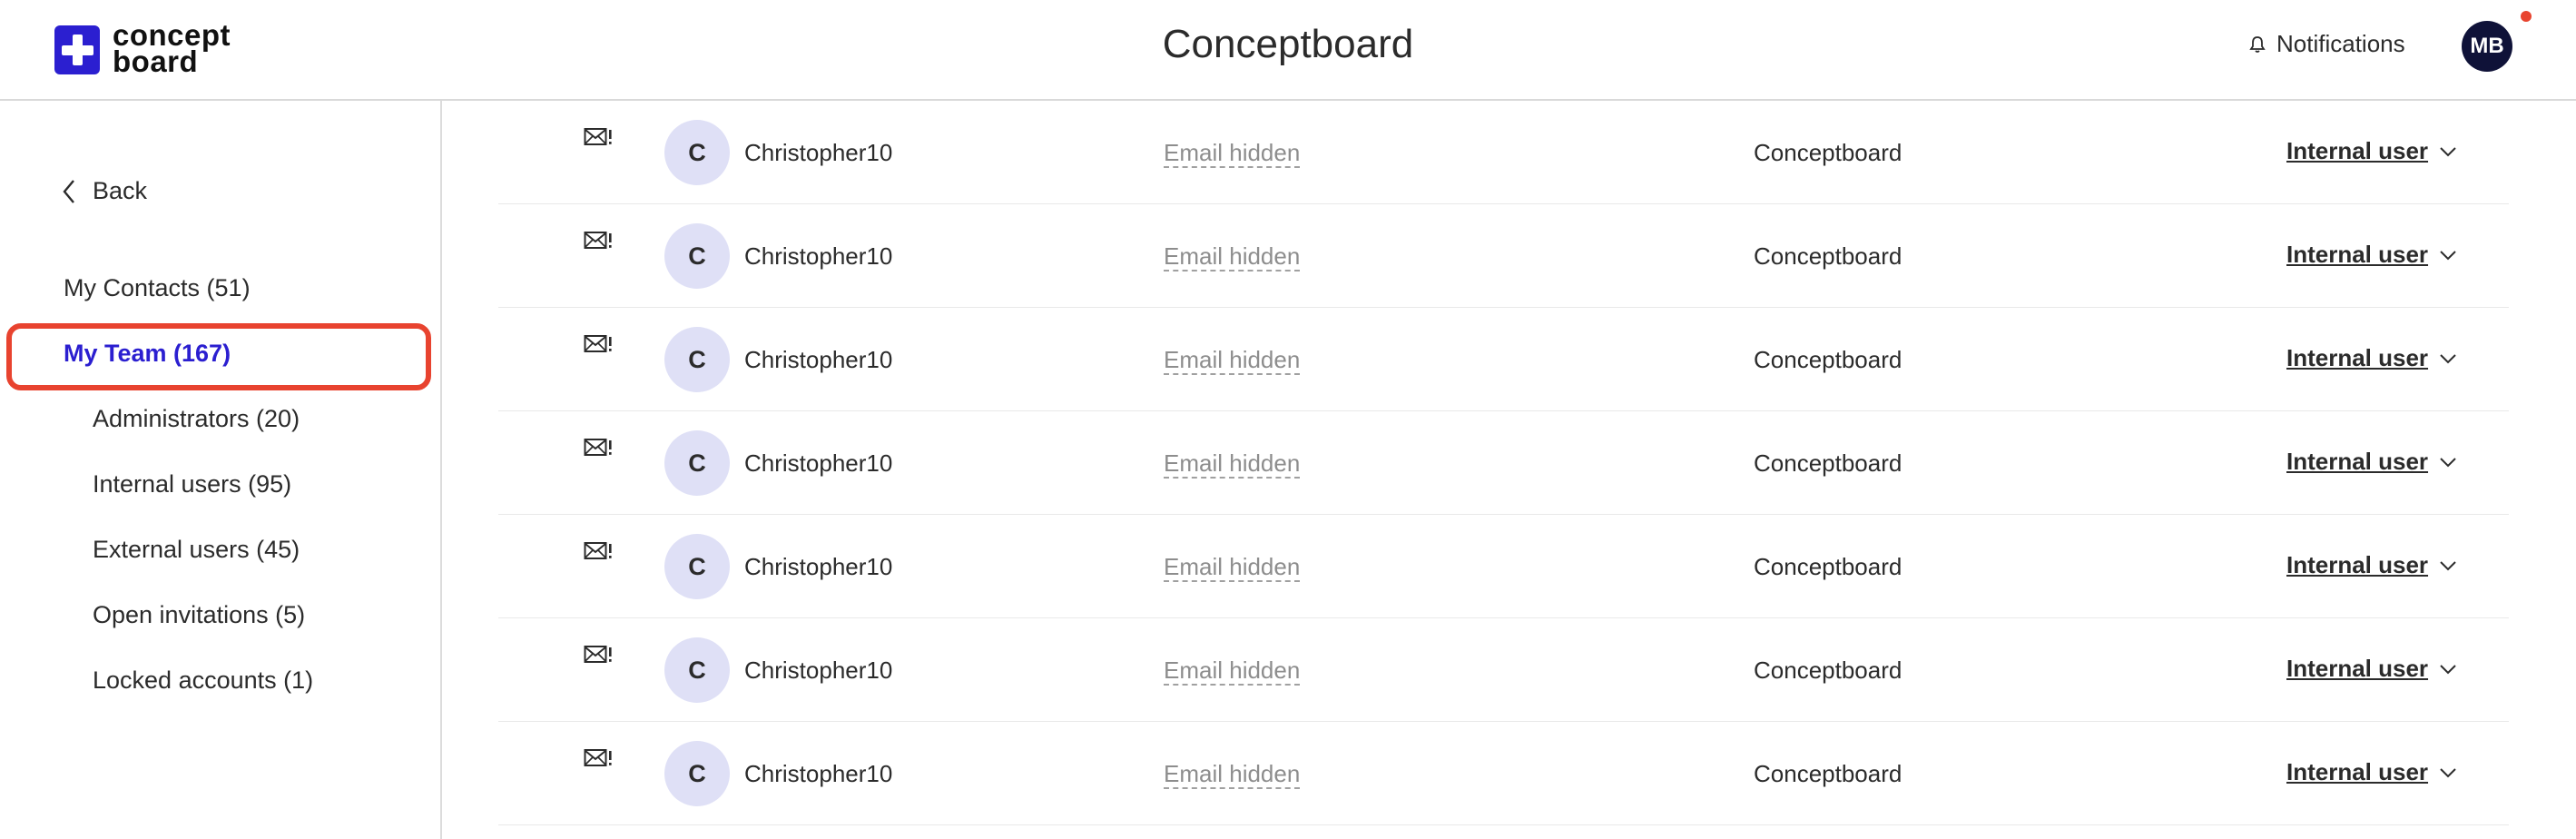  What do you see at coordinates (2487, 46) in the screenshot?
I see `user-avatar: MB` at bounding box center [2487, 46].